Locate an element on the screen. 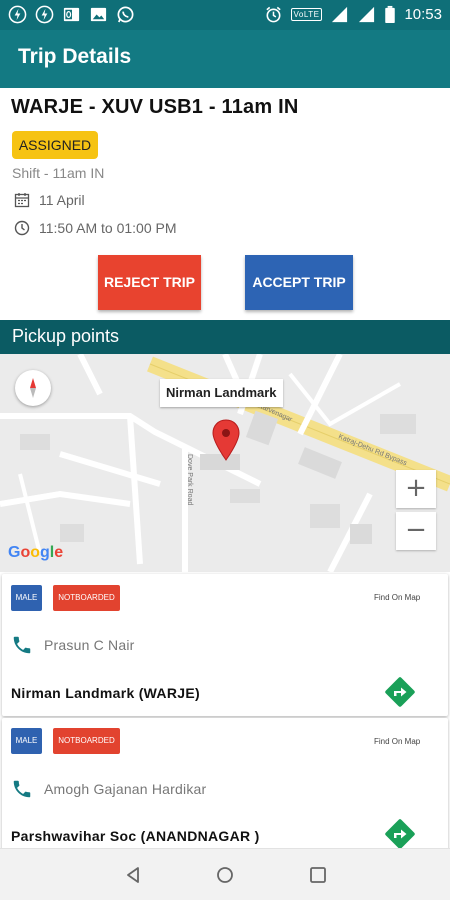 This screenshot has height=900, width=450. clock: 10:53 is located at coordinates (423, 14).